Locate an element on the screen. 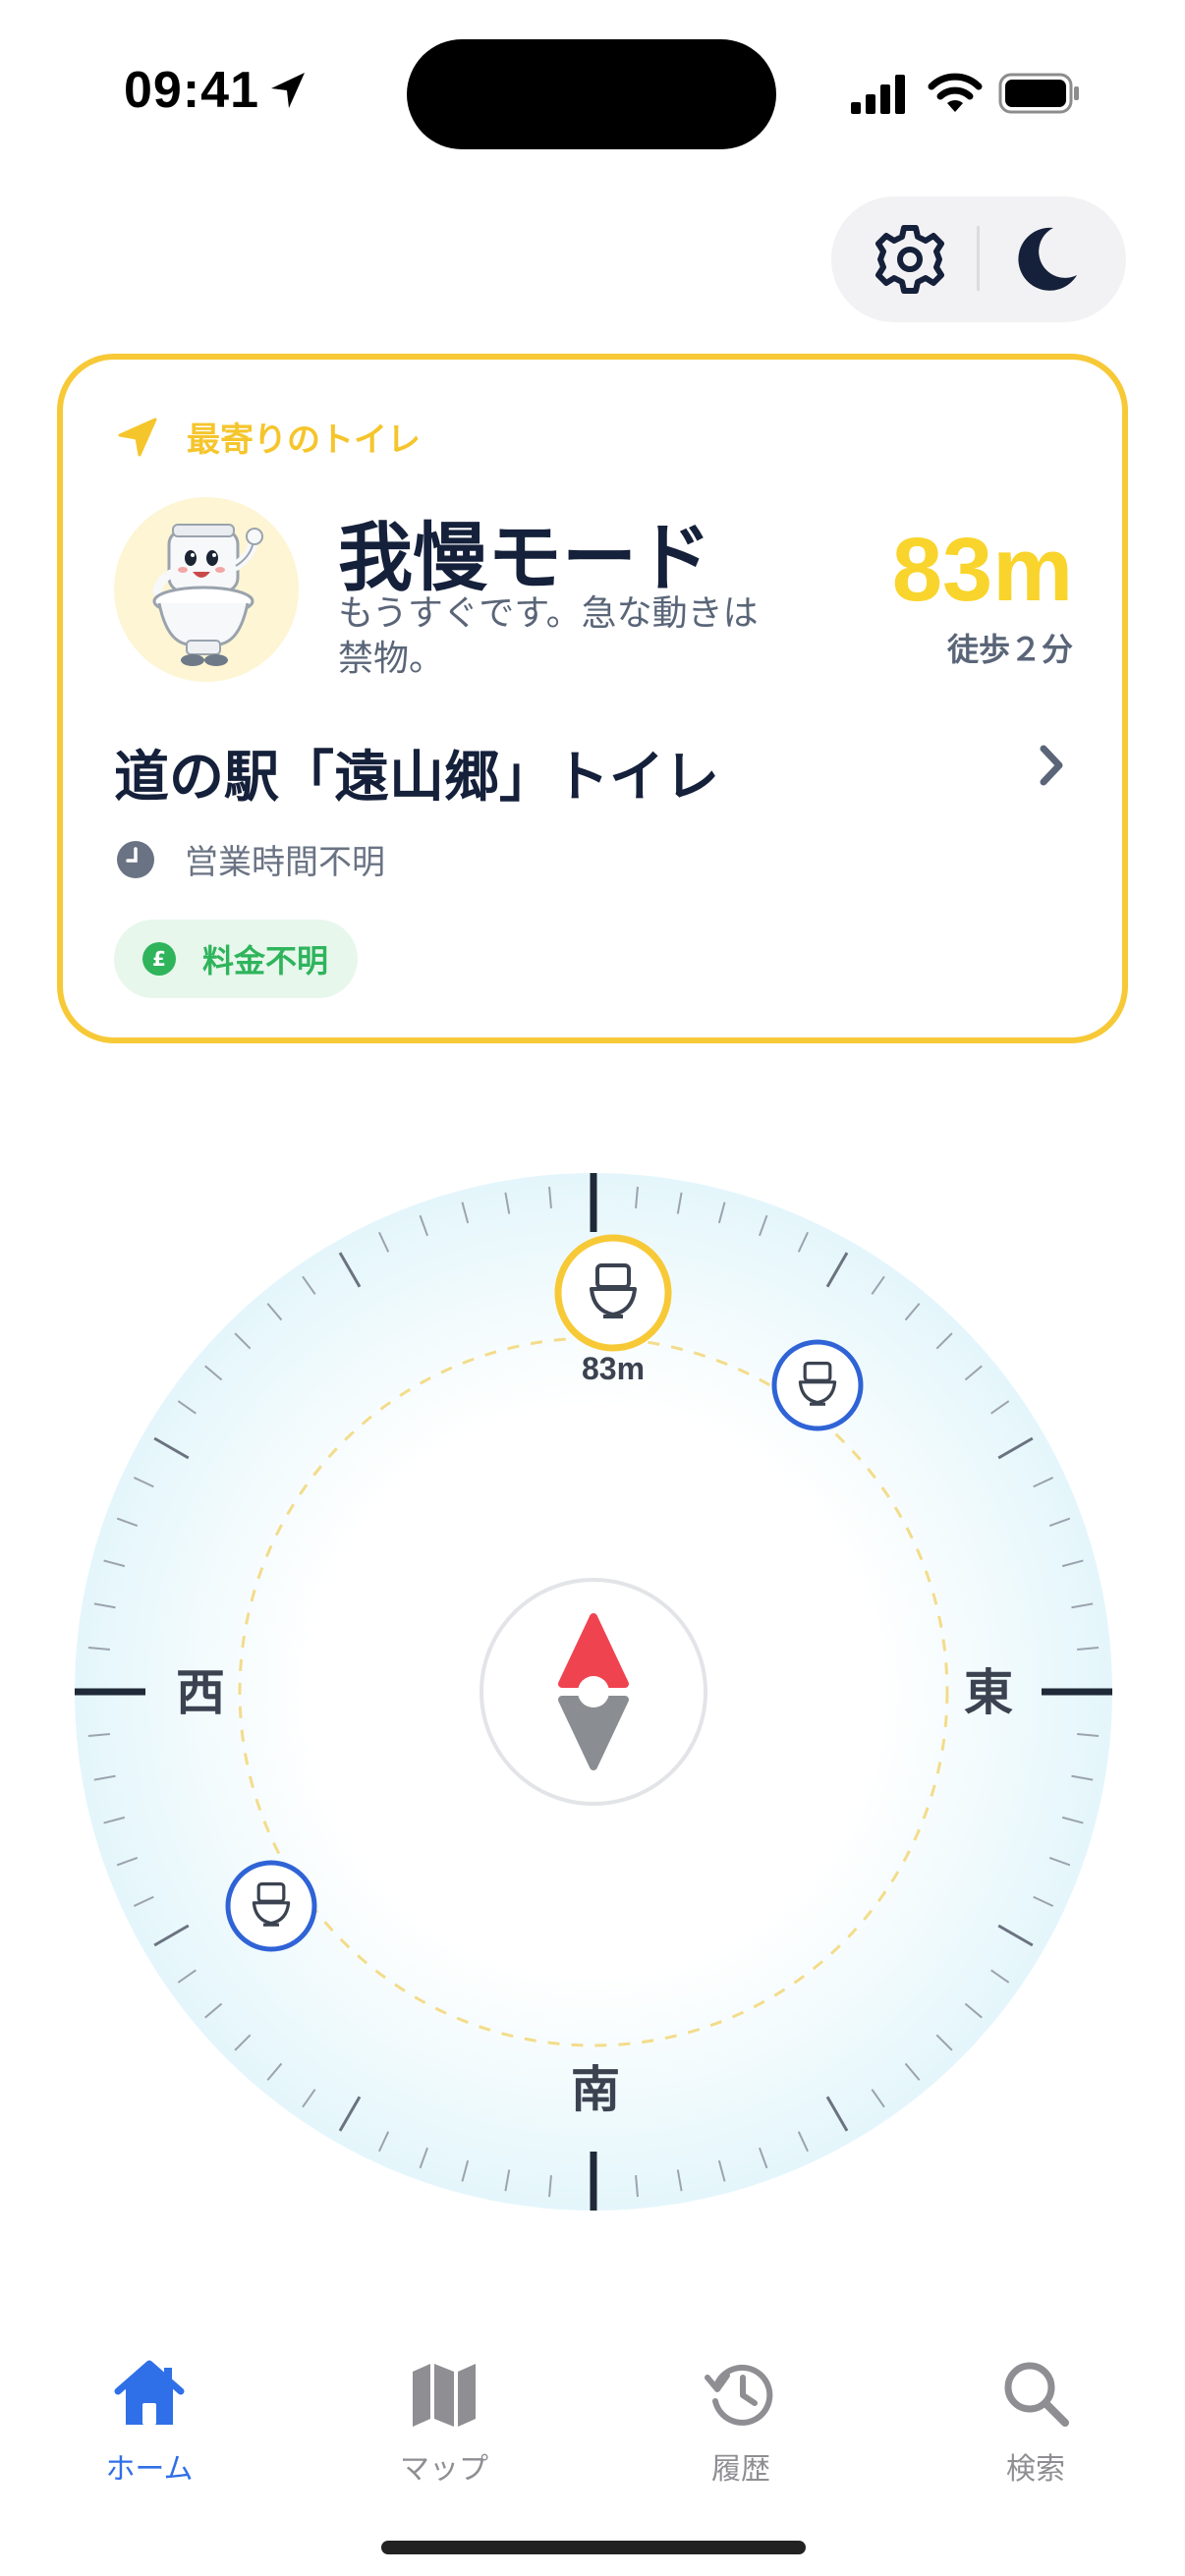 The height and width of the screenshot is (2576, 1185). fee-icon-glyph: £ is located at coordinates (159, 959).